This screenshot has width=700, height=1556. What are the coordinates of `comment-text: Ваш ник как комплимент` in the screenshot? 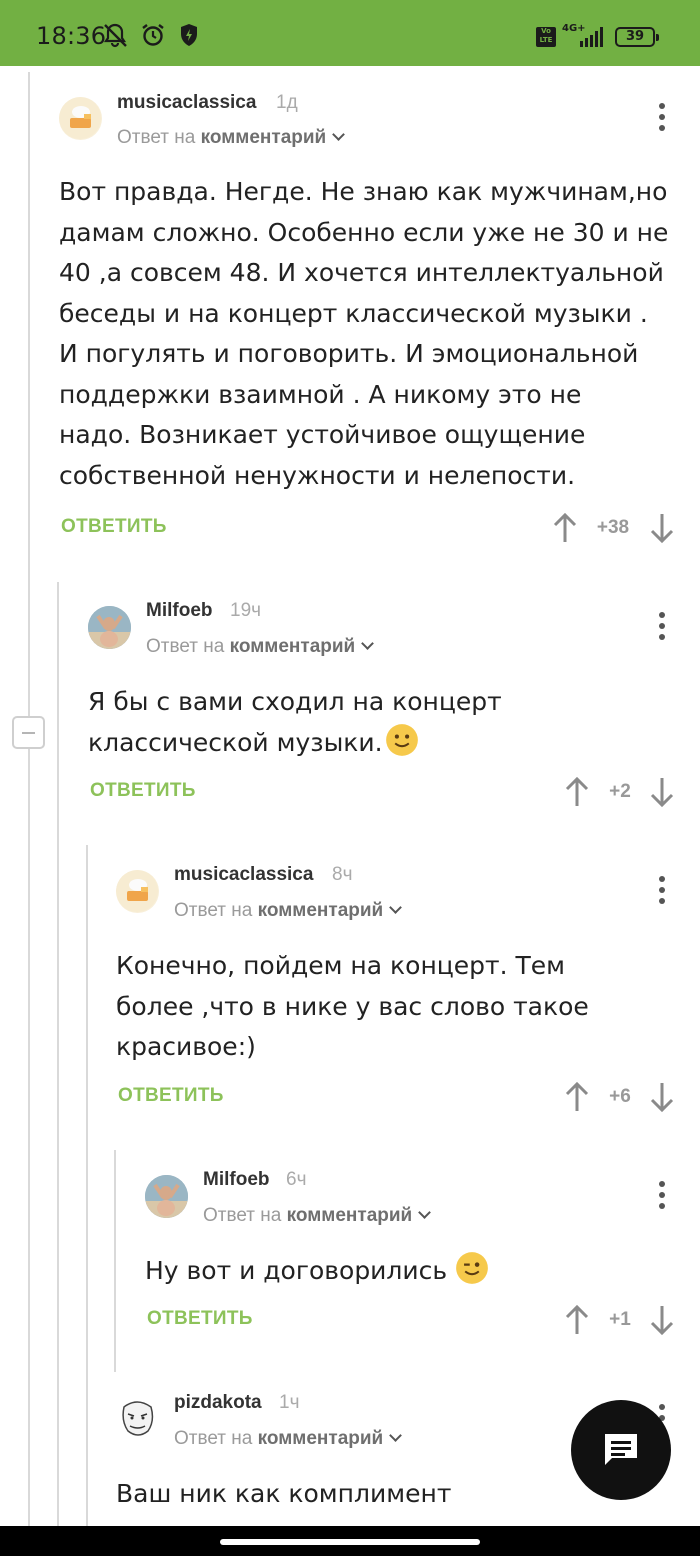 It's located at (284, 1493).